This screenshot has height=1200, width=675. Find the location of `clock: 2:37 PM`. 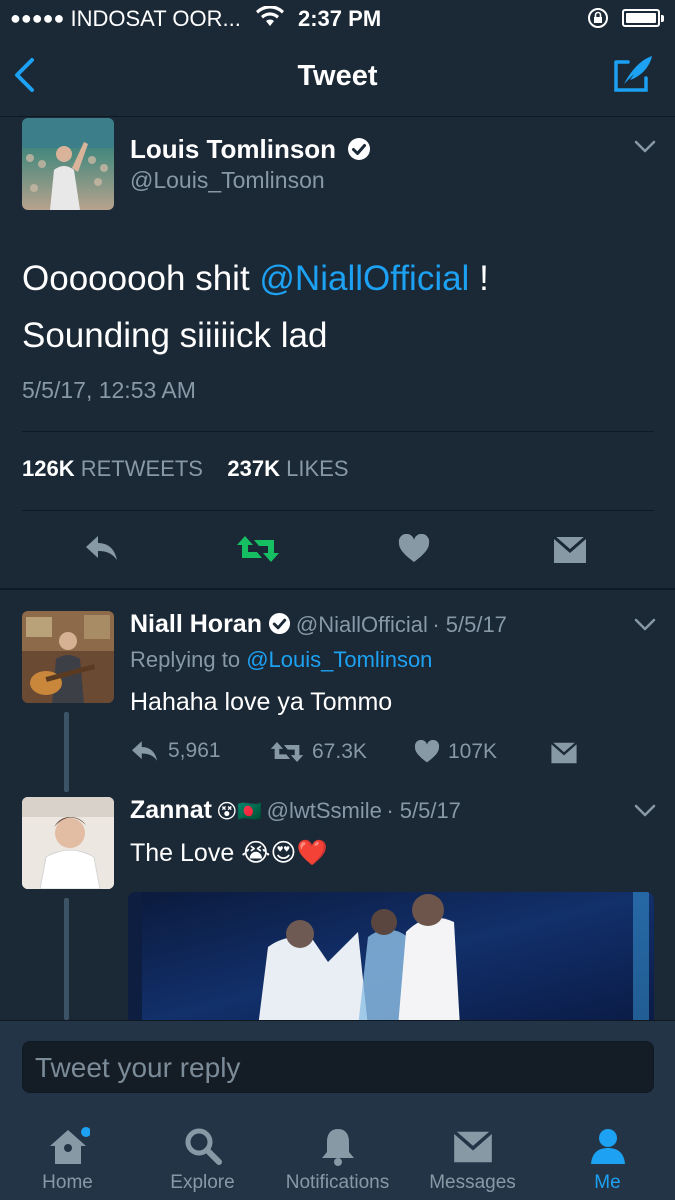

clock: 2:37 PM is located at coordinates (340, 18).